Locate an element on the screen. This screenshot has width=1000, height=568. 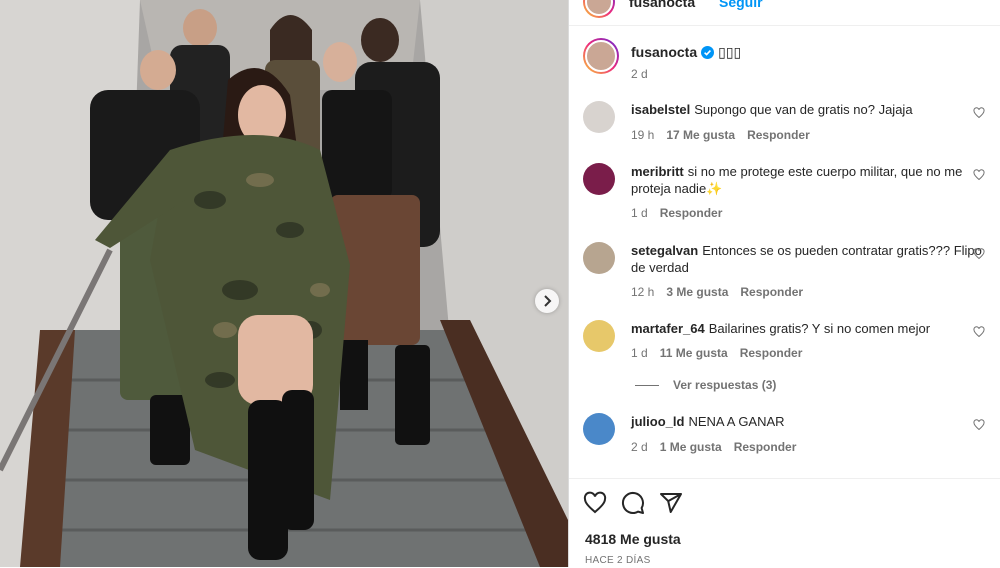
comment-username: setegalvan is located at coordinates (664, 250).